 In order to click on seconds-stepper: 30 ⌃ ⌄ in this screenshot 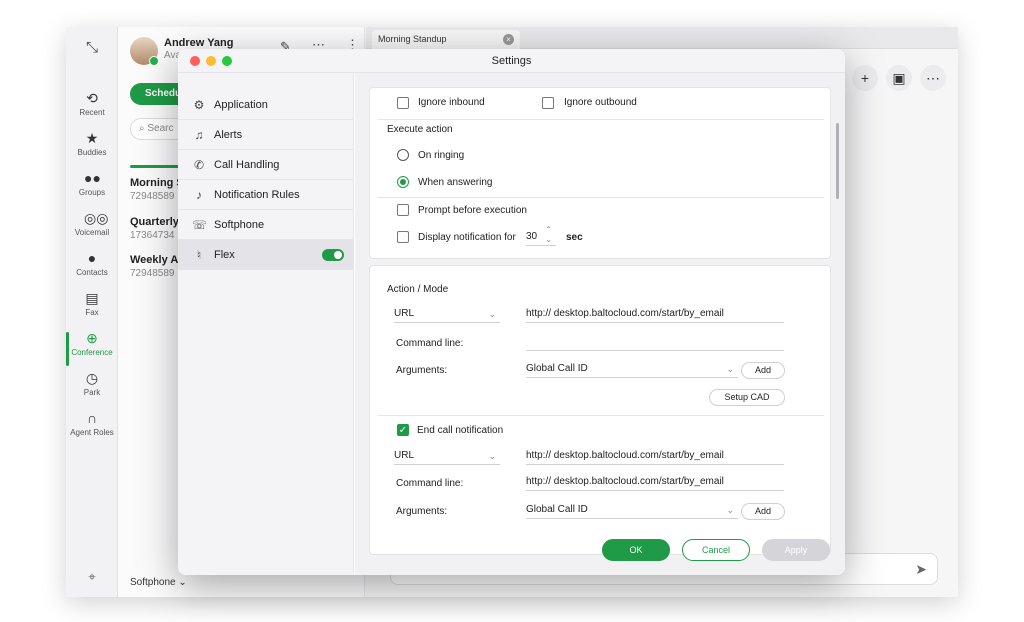, I will do `click(541, 235)`.